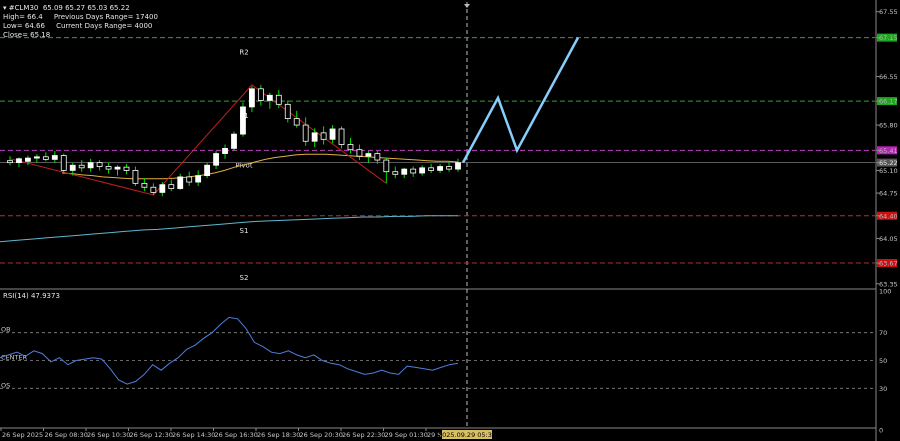 This screenshot has width=900, height=441. What do you see at coordinates (888, 151) in the screenshot?
I see `price-tick-label: 65.41` at bounding box center [888, 151].